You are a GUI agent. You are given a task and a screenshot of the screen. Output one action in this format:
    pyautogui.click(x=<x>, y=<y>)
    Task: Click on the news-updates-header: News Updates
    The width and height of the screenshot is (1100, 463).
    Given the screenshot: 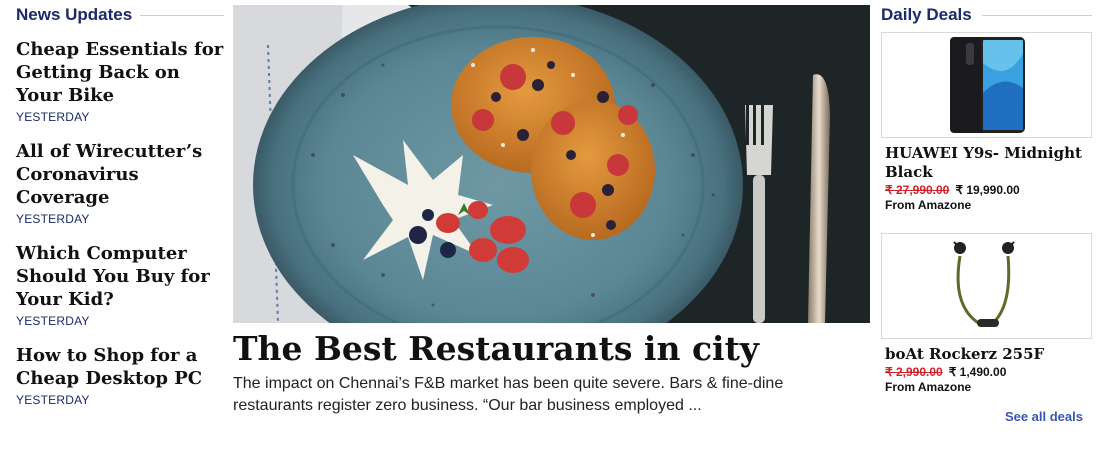 What is the action you would take?
    pyautogui.click(x=120, y=15)
    